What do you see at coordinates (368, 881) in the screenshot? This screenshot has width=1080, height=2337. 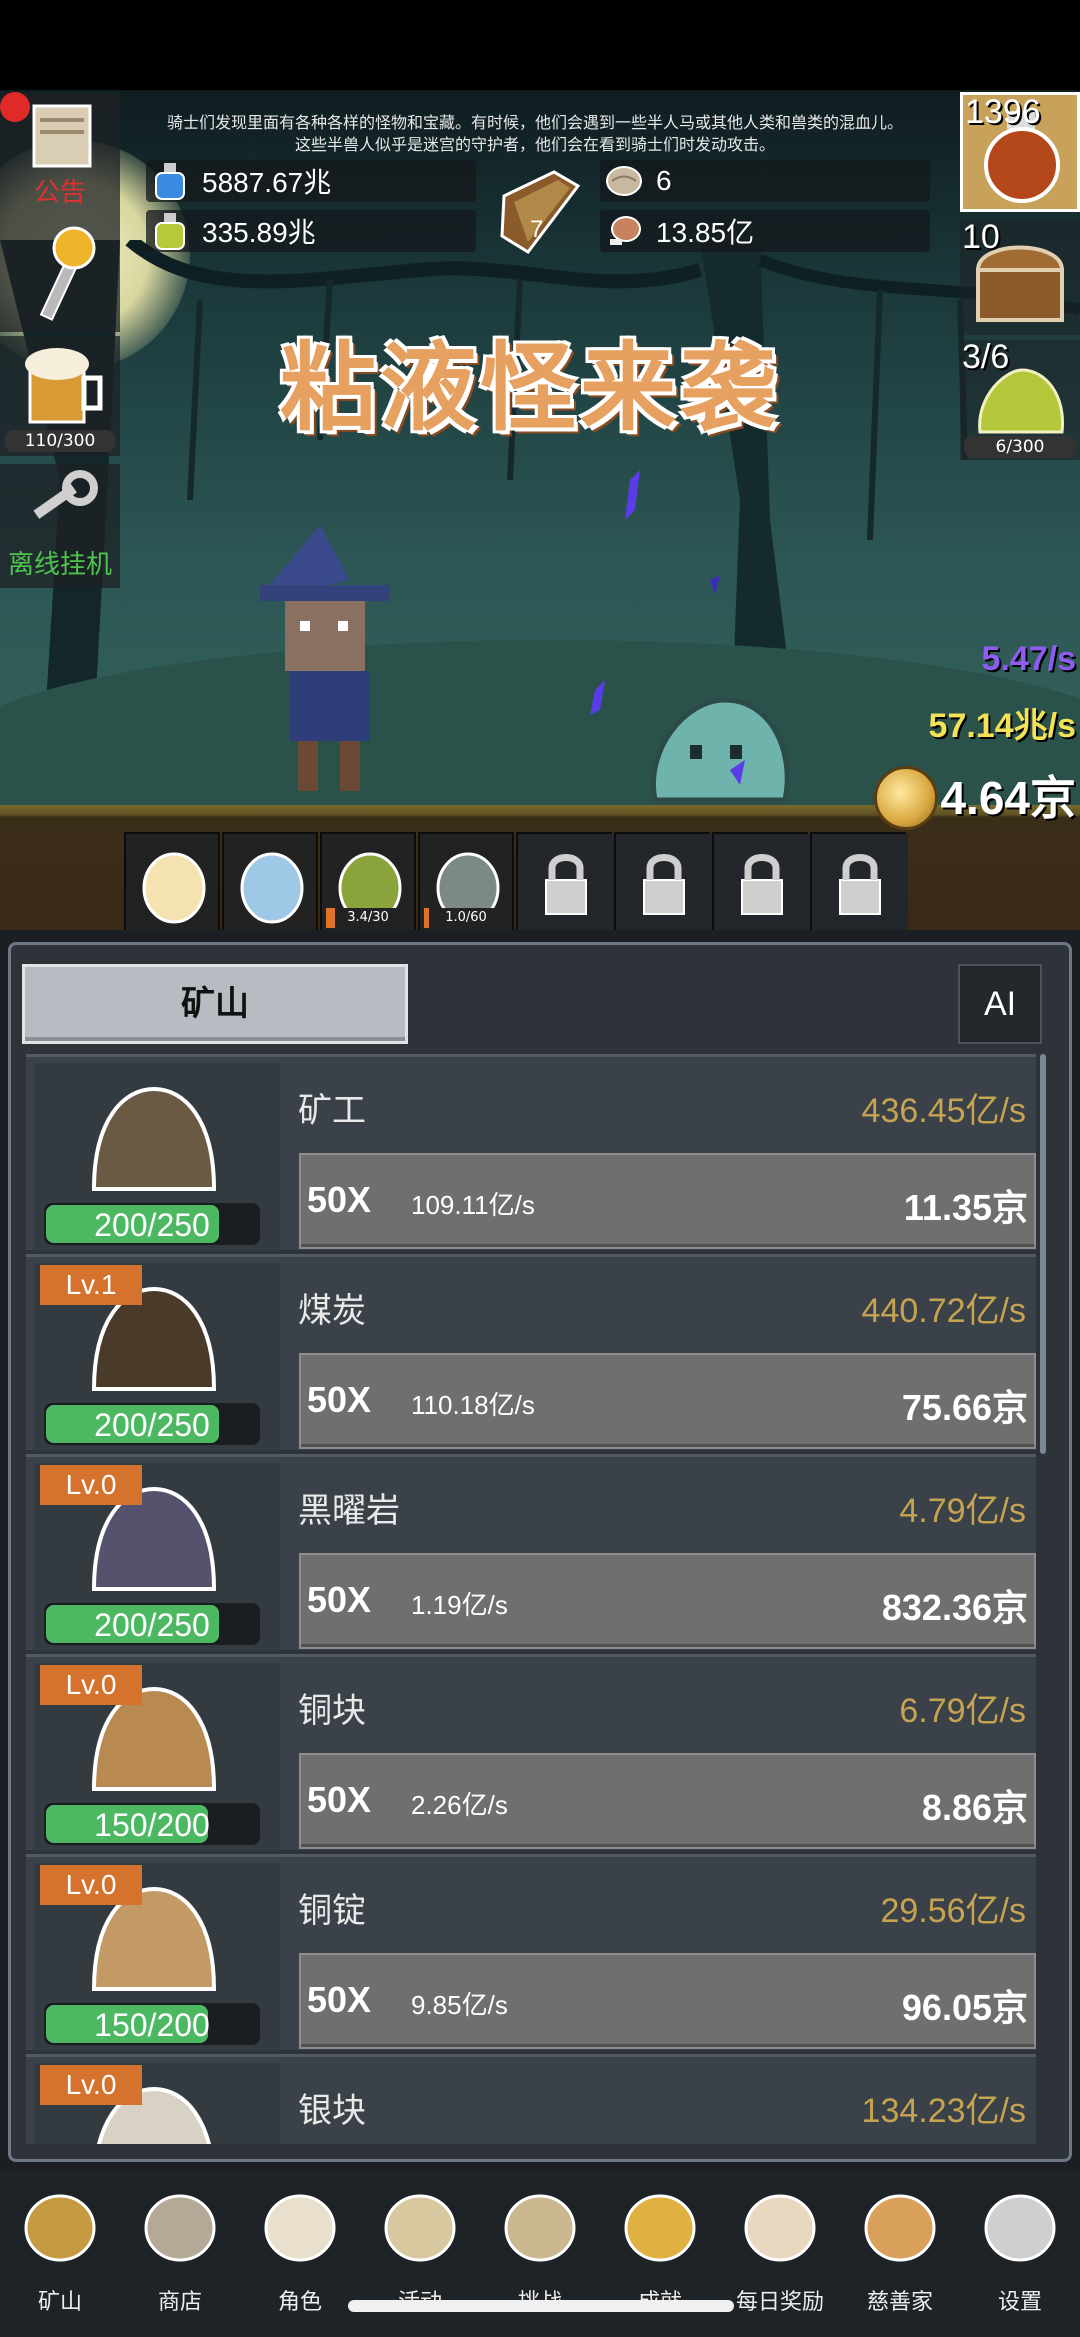 I see `character-slot-slime: 3.4/30` at bounding box center [368, 881].